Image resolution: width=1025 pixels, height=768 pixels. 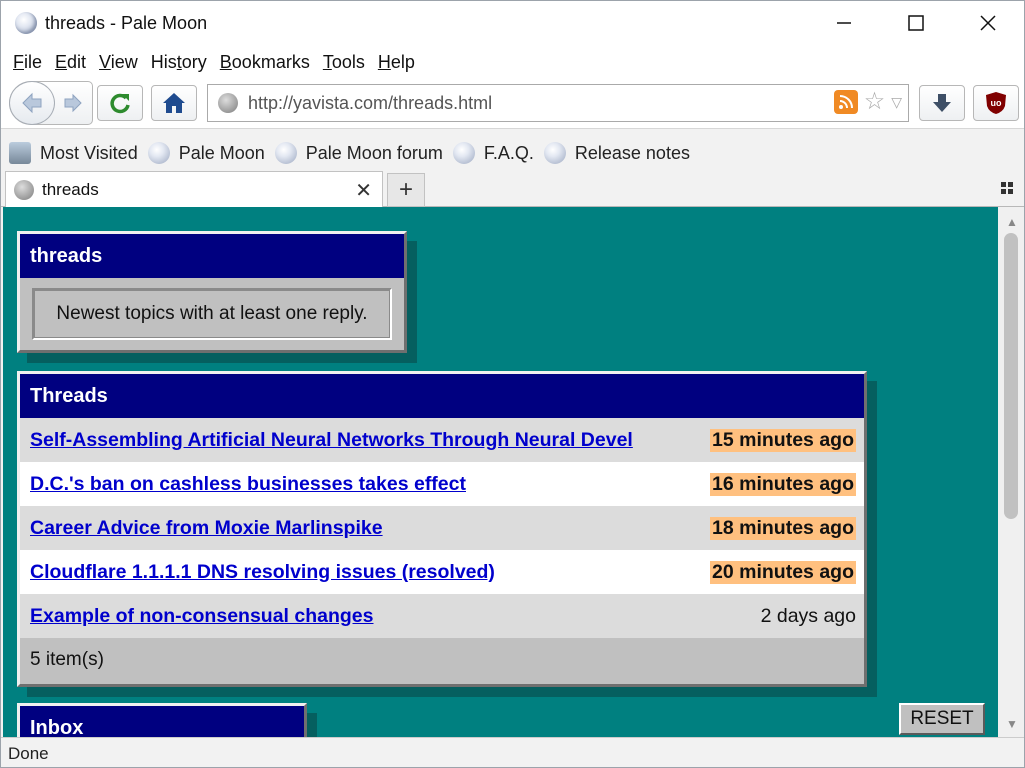 I want to click on minimize-button, so click(x=844, y=23).